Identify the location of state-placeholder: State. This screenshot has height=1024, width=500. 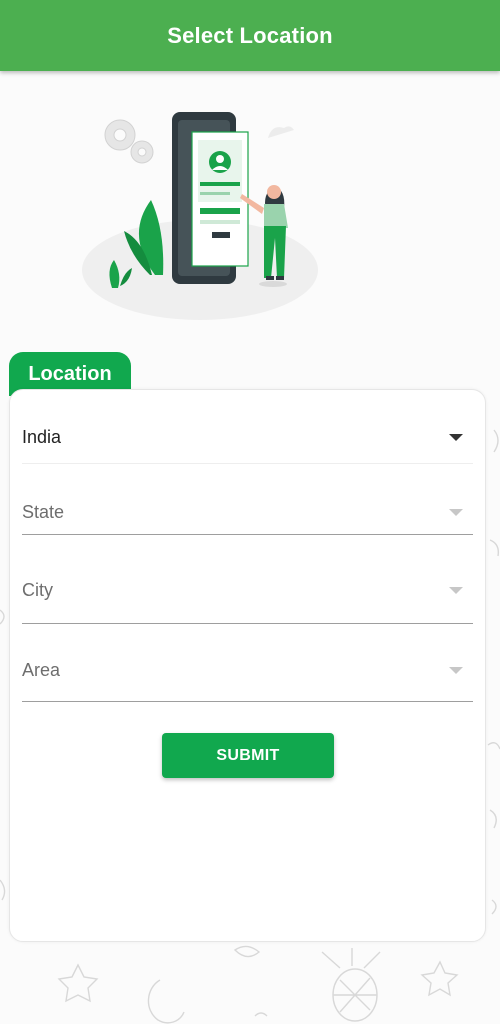
(43, 511).